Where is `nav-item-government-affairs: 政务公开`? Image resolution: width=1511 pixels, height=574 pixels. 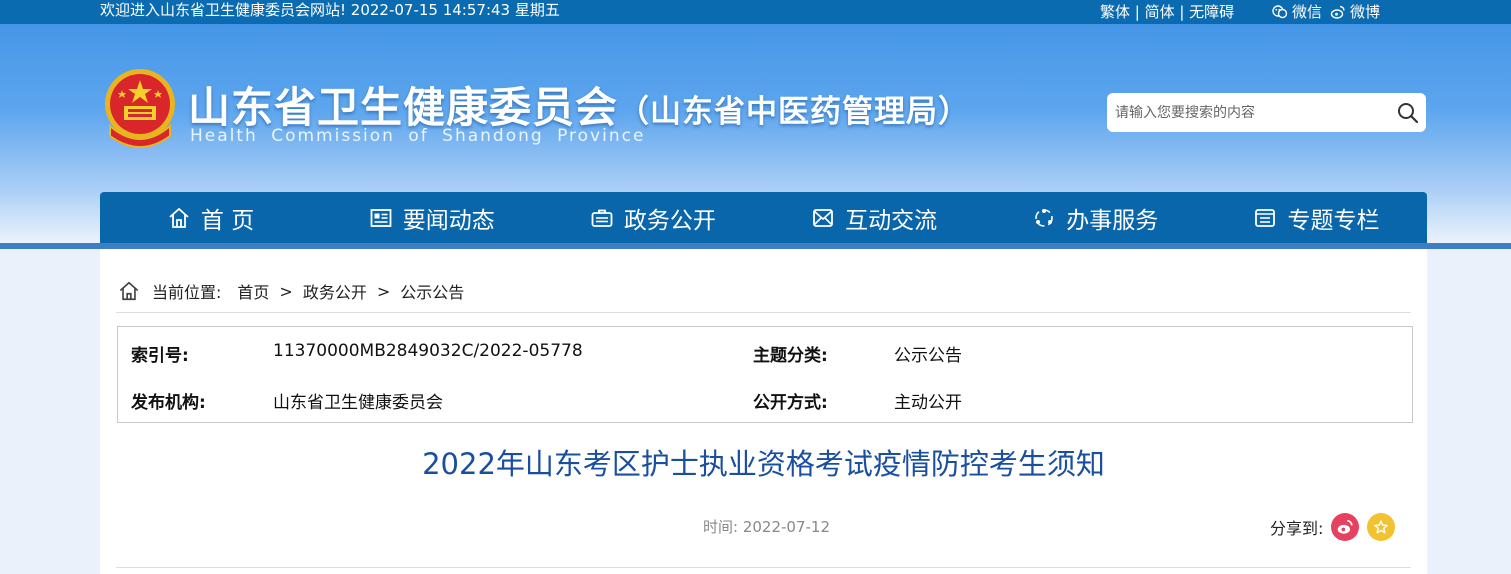
nav-item-government-affairs: 政务公开 is located at coordinates (652, 218).